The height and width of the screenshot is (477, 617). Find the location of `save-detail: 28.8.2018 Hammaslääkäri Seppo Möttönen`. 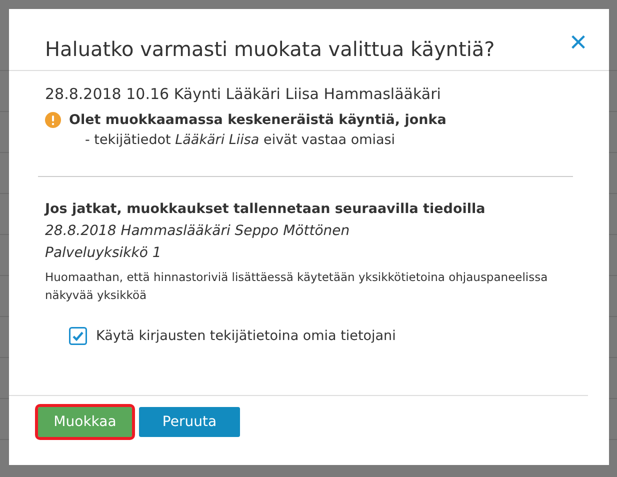

save-detail: 28.8.2018 Hammaslääkäri Seppo Möttönen is located at coordinates (198, 231).